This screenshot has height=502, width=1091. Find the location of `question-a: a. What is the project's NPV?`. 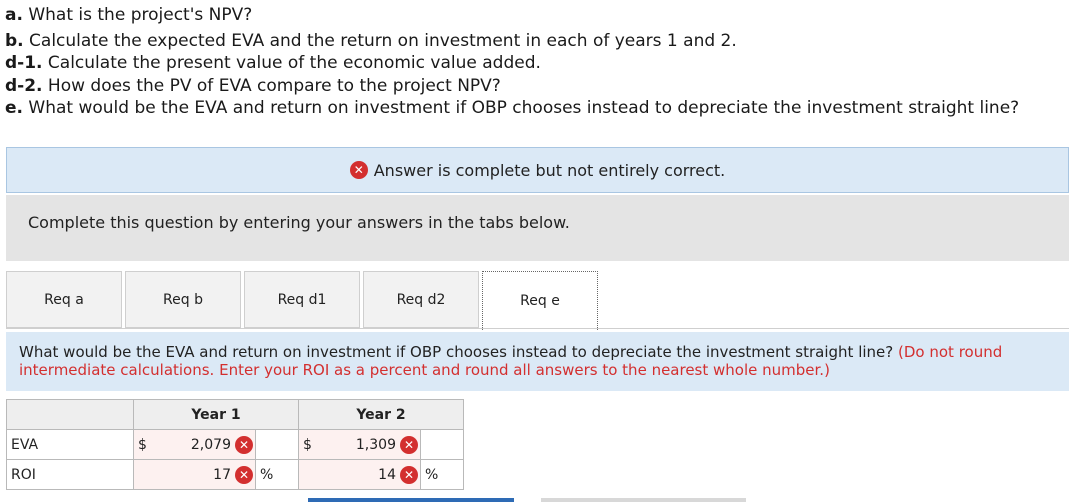

question-a: a. What is the project's NPV? is located at coordinates (129, 15).